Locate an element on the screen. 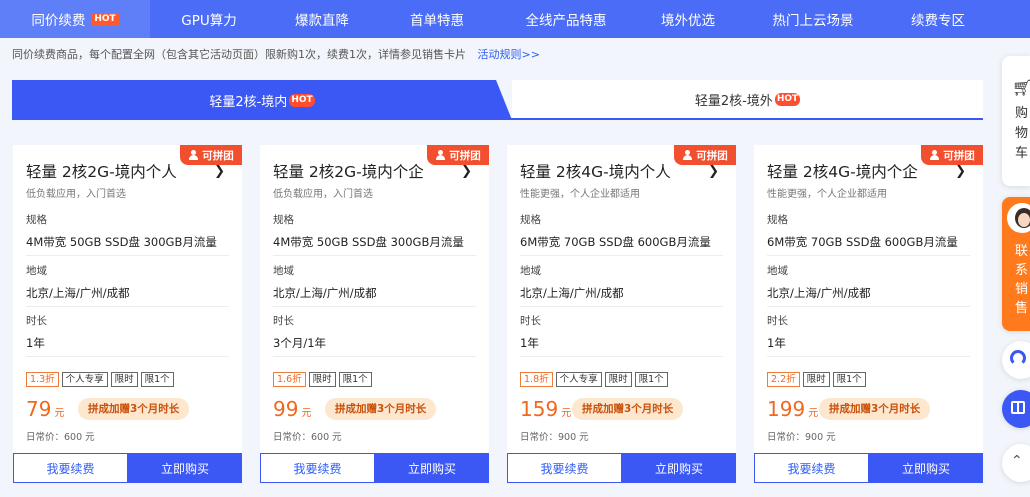 The height and width of the screenshot is (497, 1030). subtab-domestic: 轻量2核-境内 HOT is located at coordinates (262, 100).